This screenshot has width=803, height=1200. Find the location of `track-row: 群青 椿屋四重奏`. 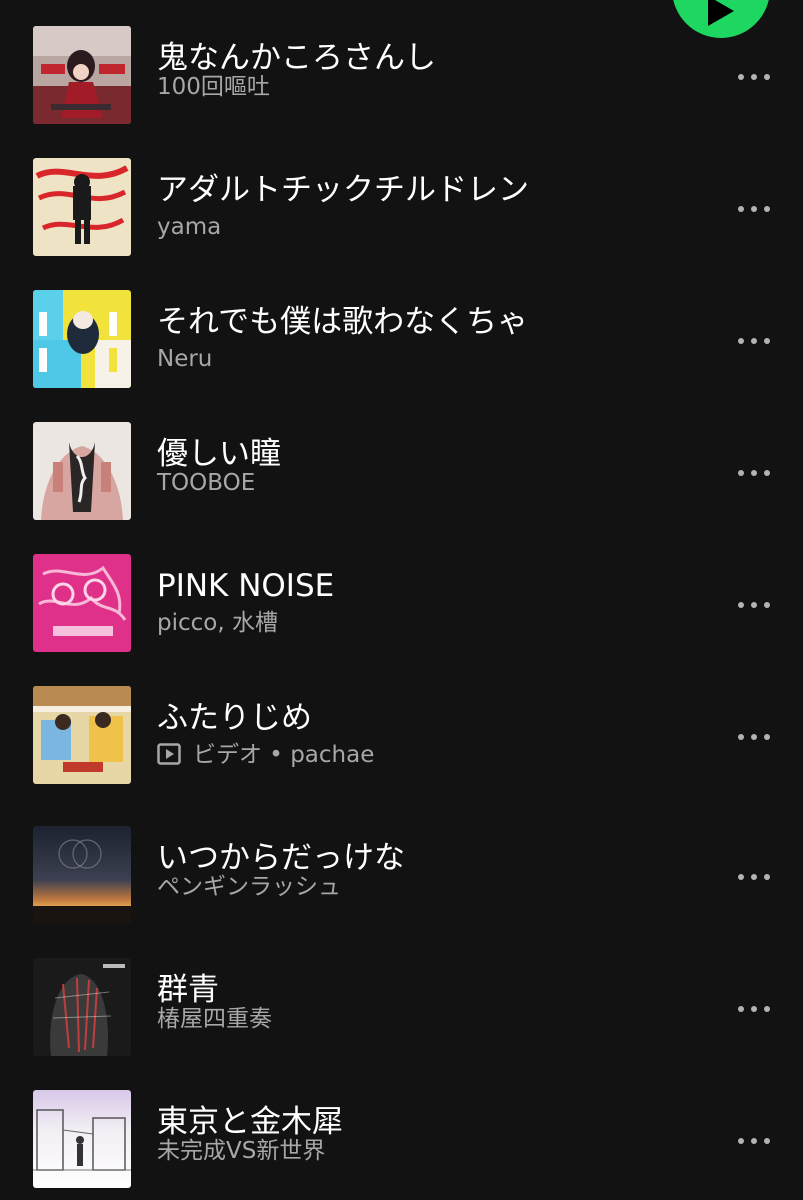

track-row: 群青 椿屋四重奏 is located at coordinates (401, 998).